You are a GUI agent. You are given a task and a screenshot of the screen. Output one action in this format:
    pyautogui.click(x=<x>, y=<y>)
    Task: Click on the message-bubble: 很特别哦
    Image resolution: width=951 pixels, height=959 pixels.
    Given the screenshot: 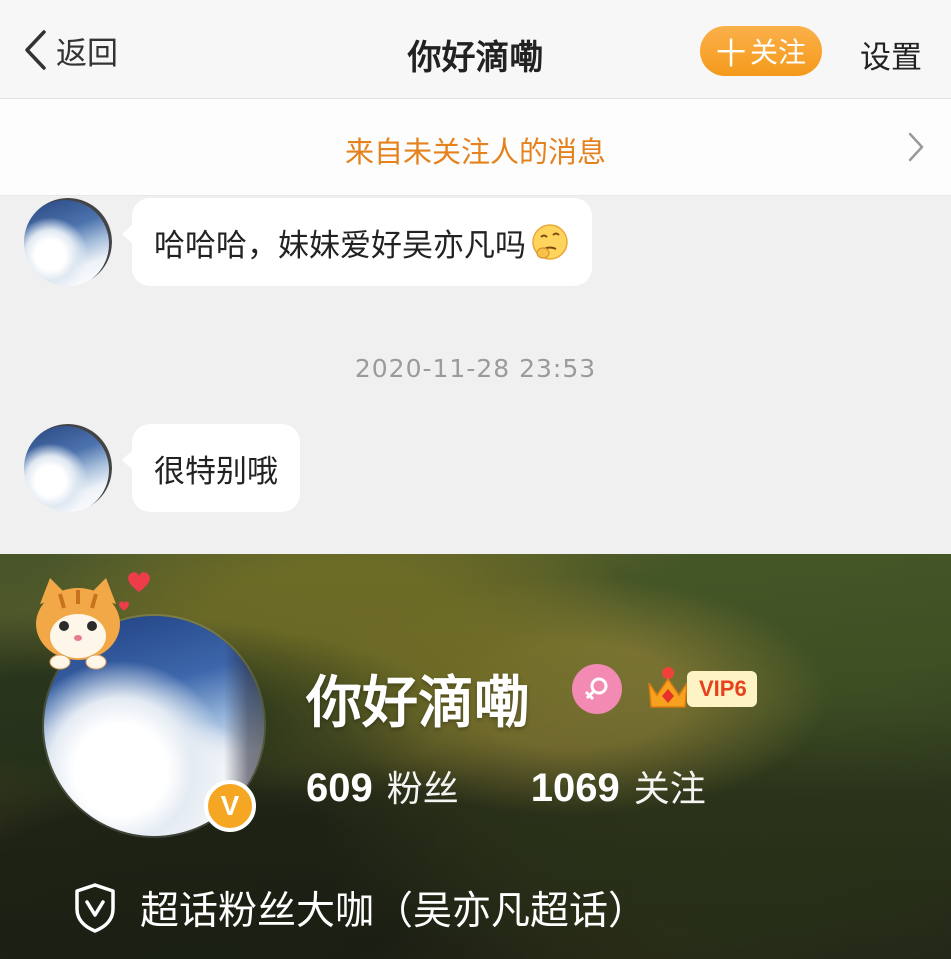 What is the action you would take?
    pyautogui.click(x=211, y=468)
    